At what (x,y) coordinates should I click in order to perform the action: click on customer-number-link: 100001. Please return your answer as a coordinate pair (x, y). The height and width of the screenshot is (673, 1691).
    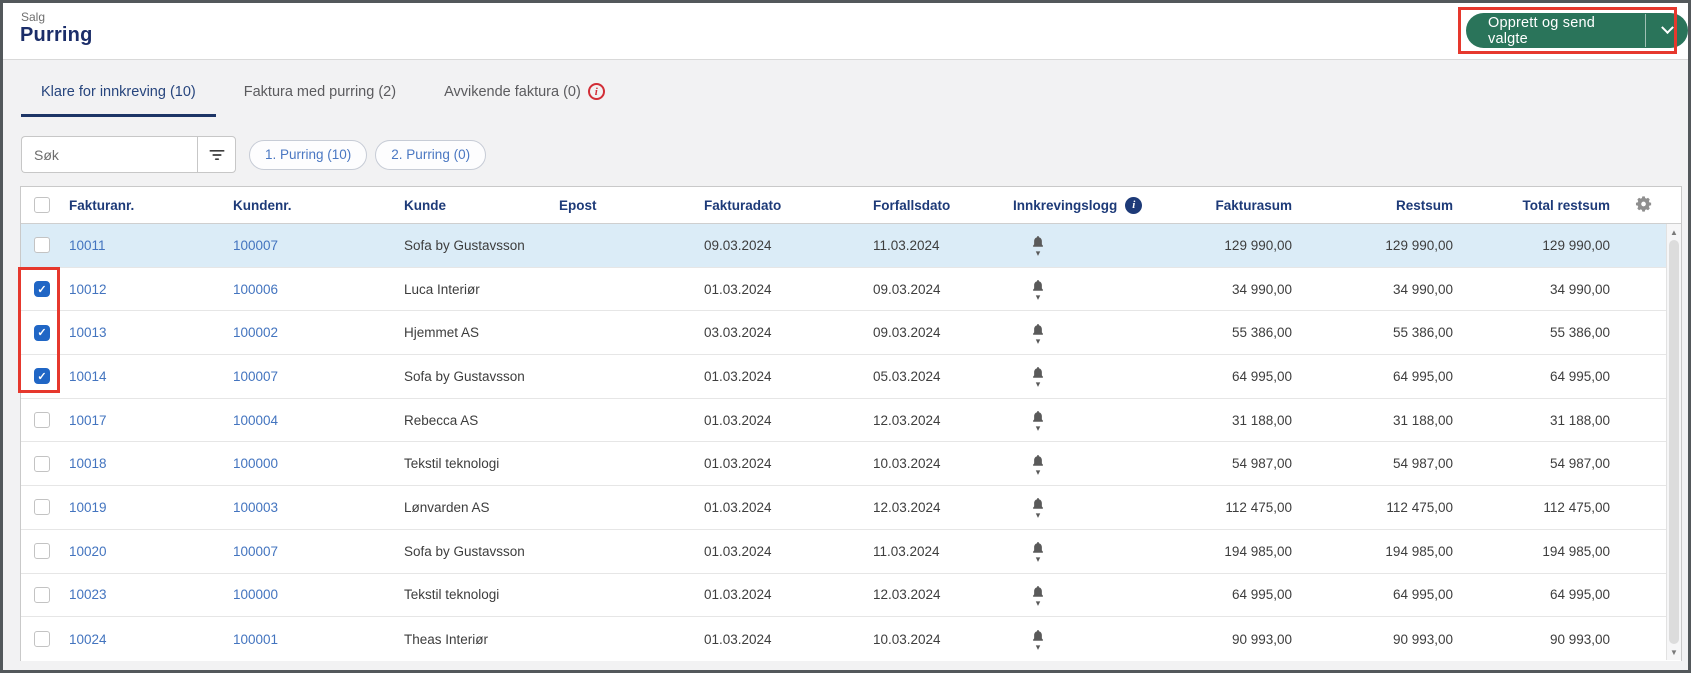
    Looking at the image, I should click on (255, 639).